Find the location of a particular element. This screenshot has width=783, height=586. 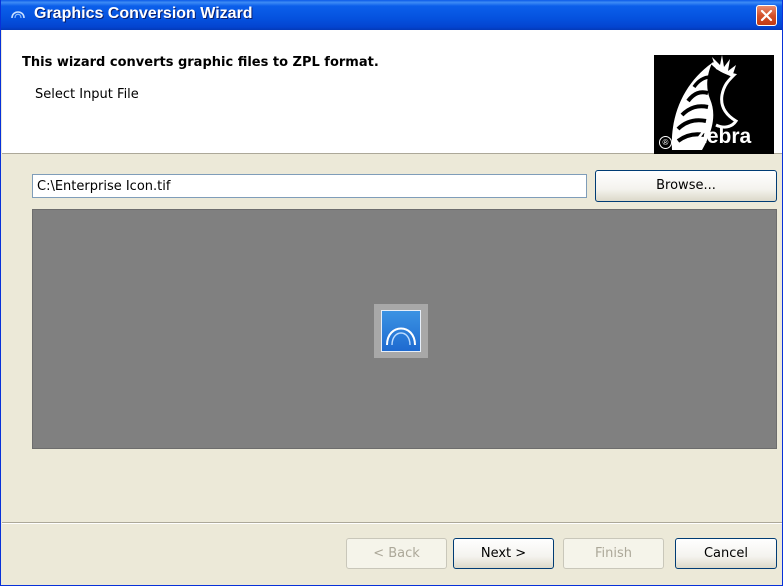

close-icon is located at coordinates (766, 15).